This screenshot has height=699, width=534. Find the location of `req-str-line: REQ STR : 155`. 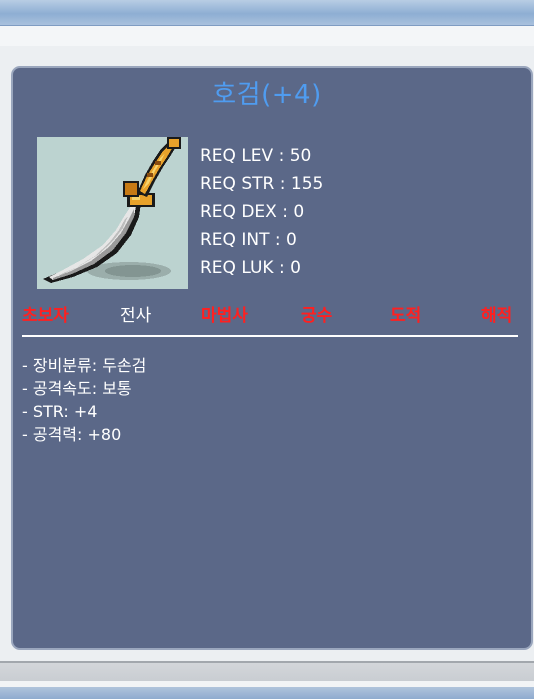

req-str-line: REQ STR : 155 is located at coordinates (262, 184).